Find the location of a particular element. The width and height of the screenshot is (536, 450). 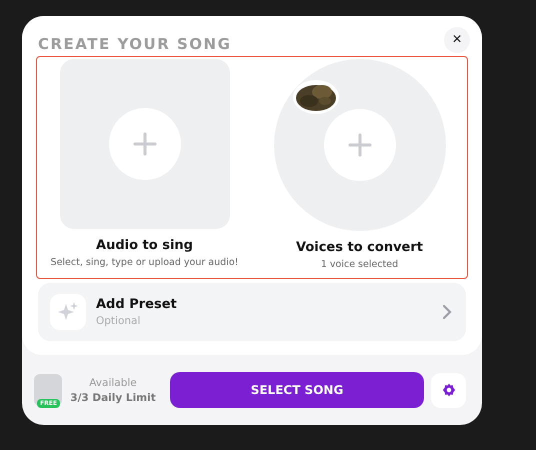

chevron-icon is located at coordinates (447, 312).